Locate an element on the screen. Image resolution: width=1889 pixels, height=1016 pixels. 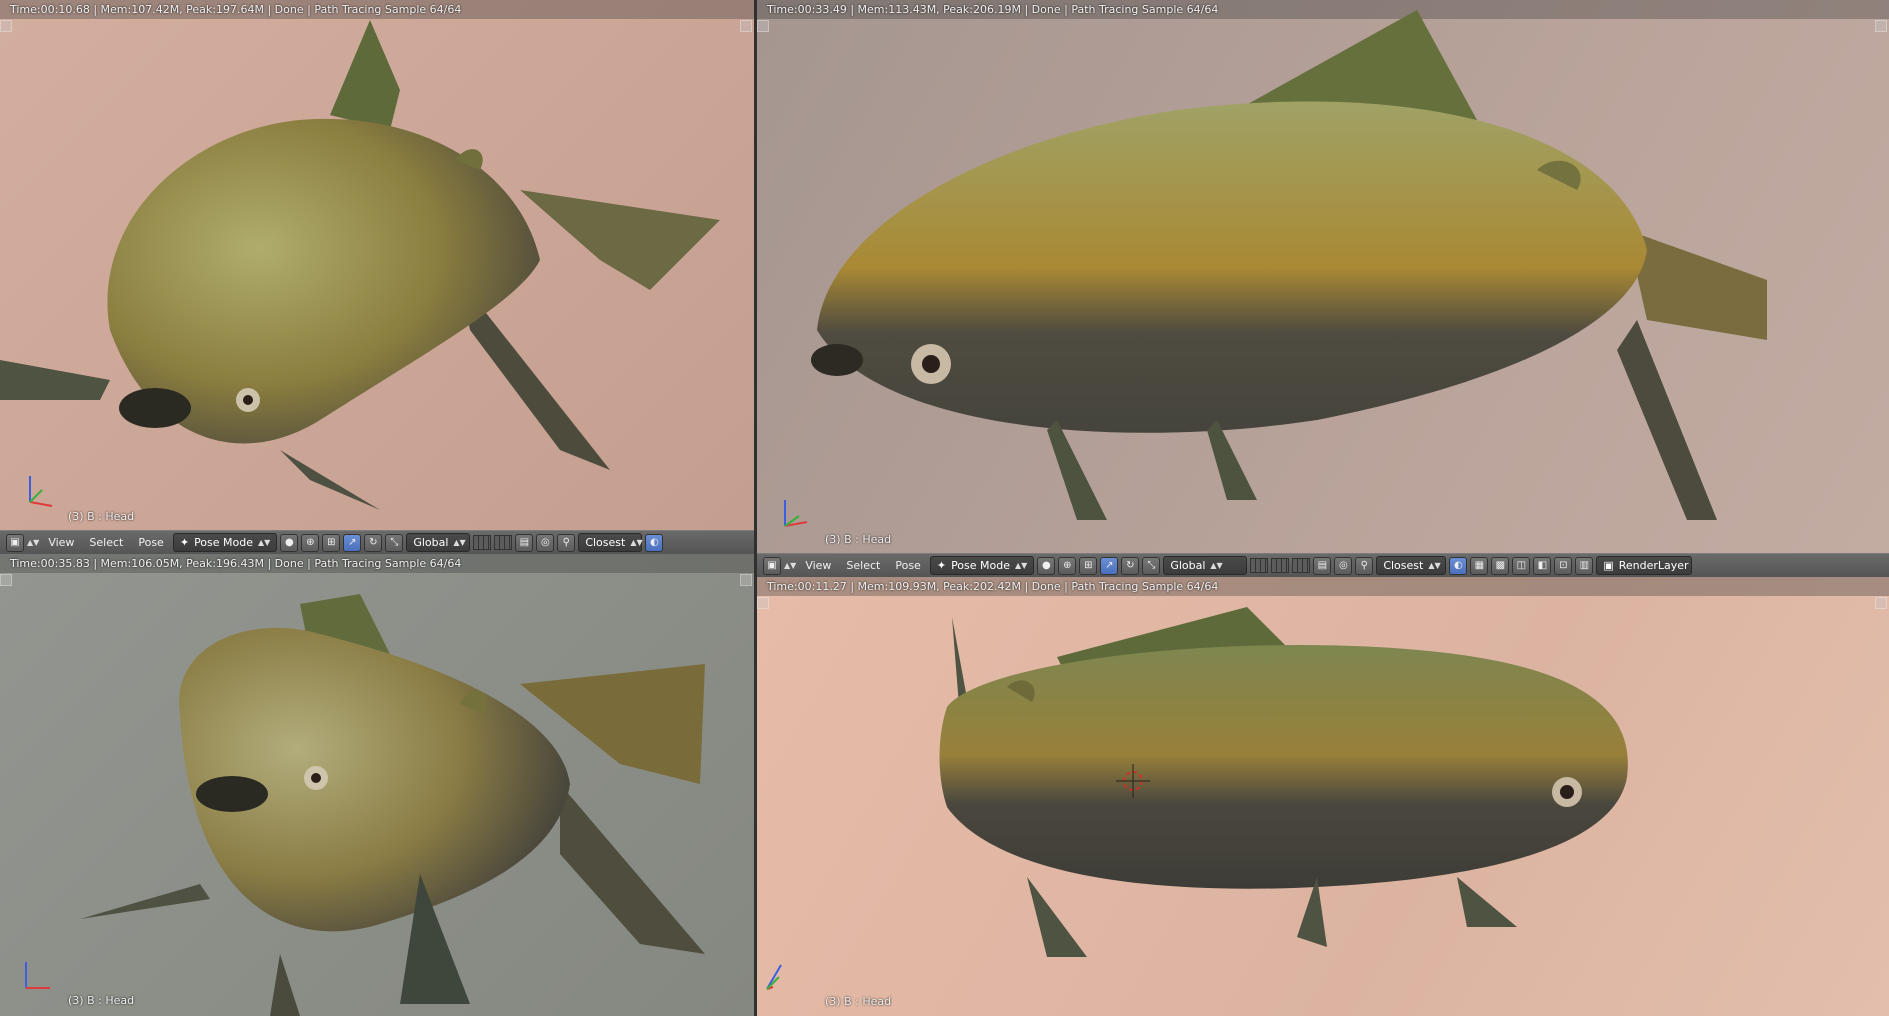
pin-icon: ⊡ is located at coordinates (1563, 565).